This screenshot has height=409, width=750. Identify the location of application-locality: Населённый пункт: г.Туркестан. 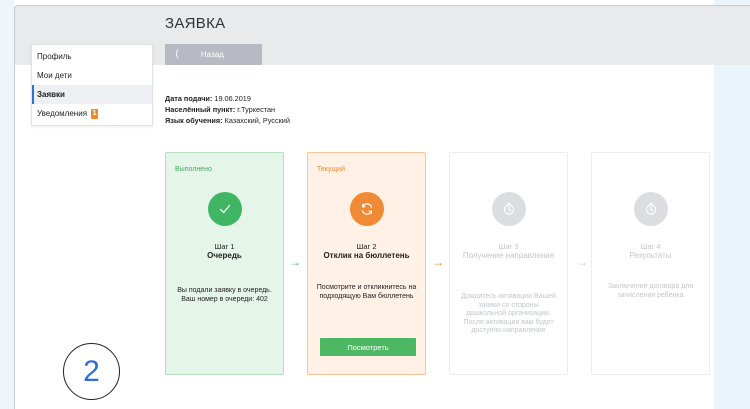
(220, 109).